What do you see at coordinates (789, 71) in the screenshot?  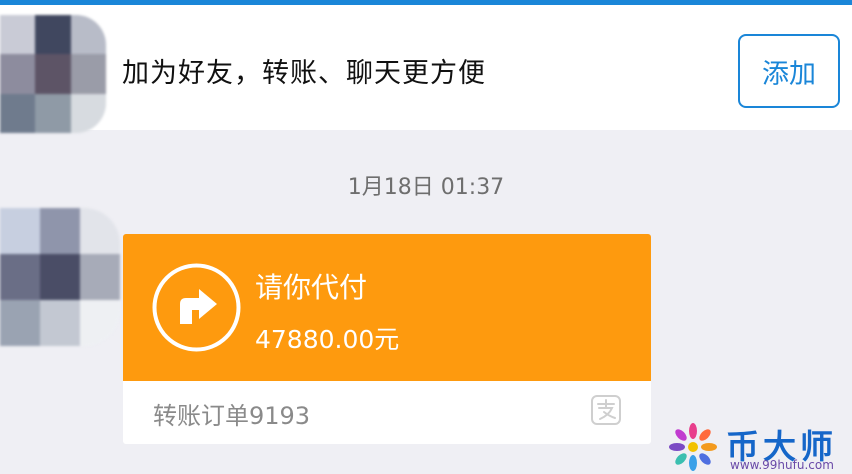 I see `add-friend-button: 添加` at bounding box center [789, 71].